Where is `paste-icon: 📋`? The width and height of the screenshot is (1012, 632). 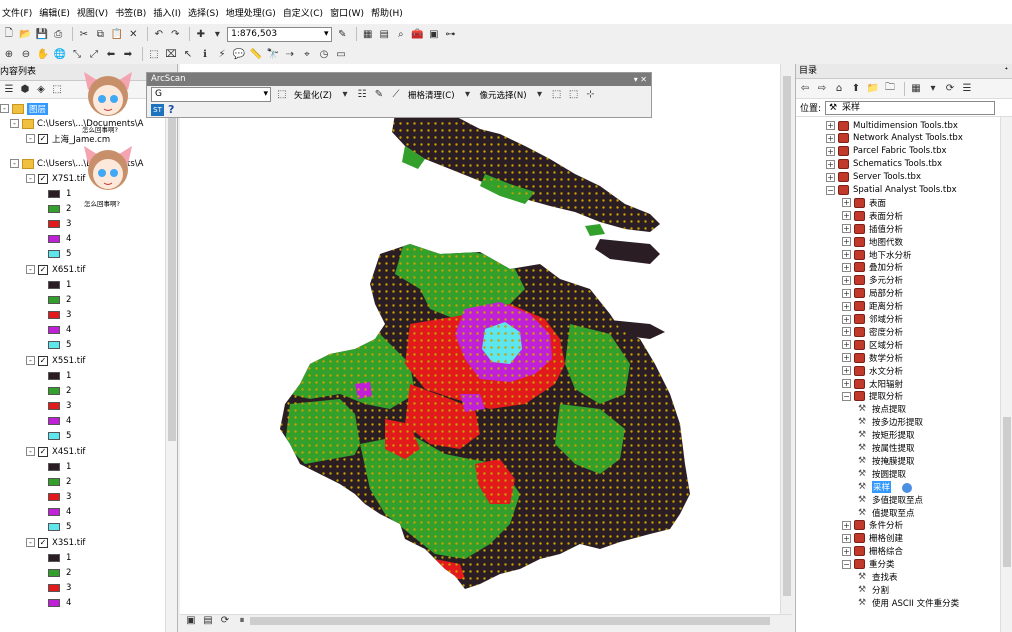 paste-icon: 📋 is located at coordinates (117, 34).